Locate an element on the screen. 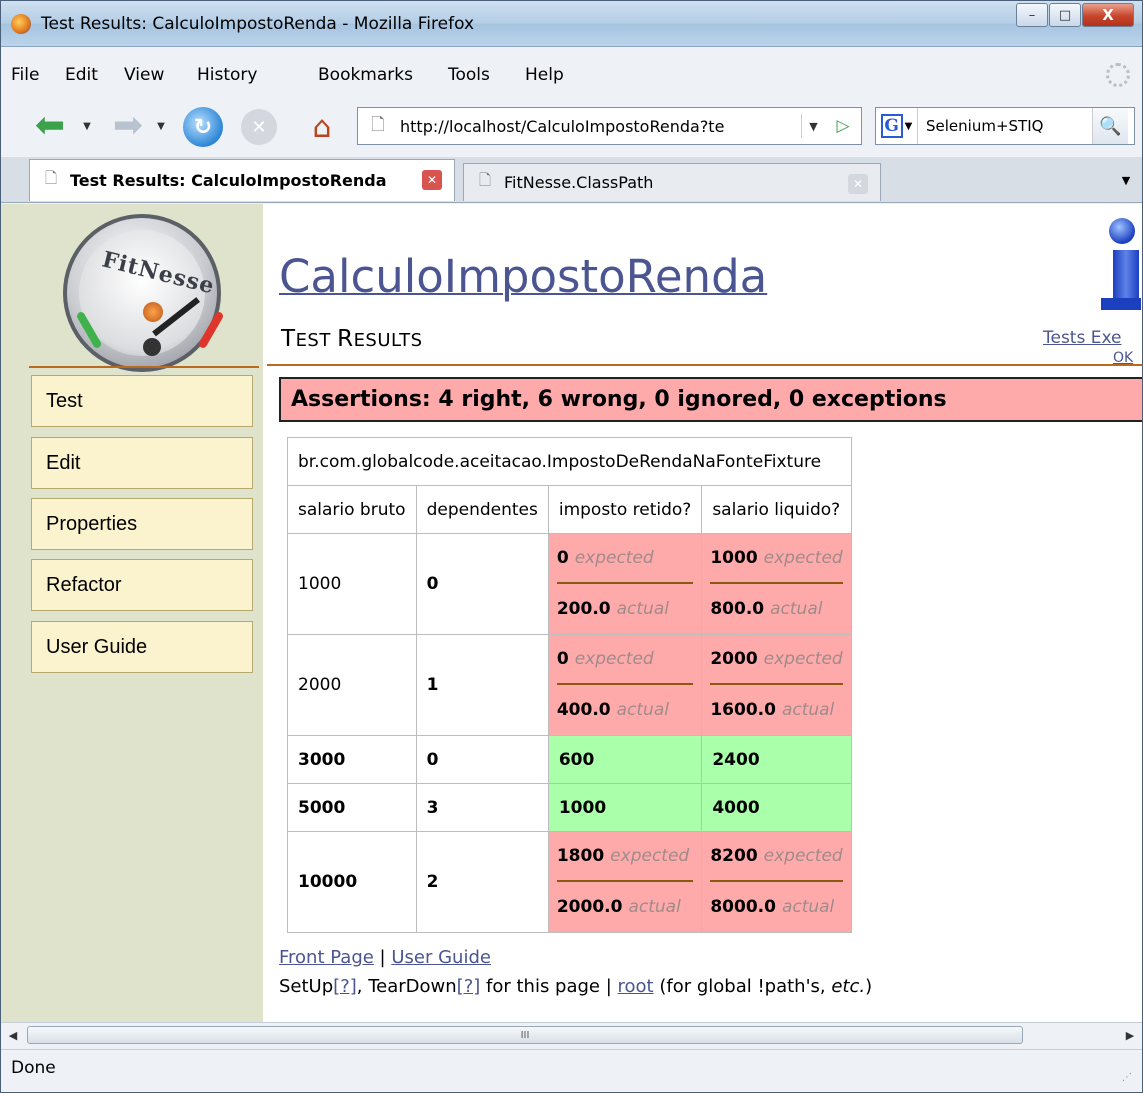 The width and height of the screenshot is (1143, 1093). tab-label: FitNesse.ClassPath is located at coordinates (579, 182).